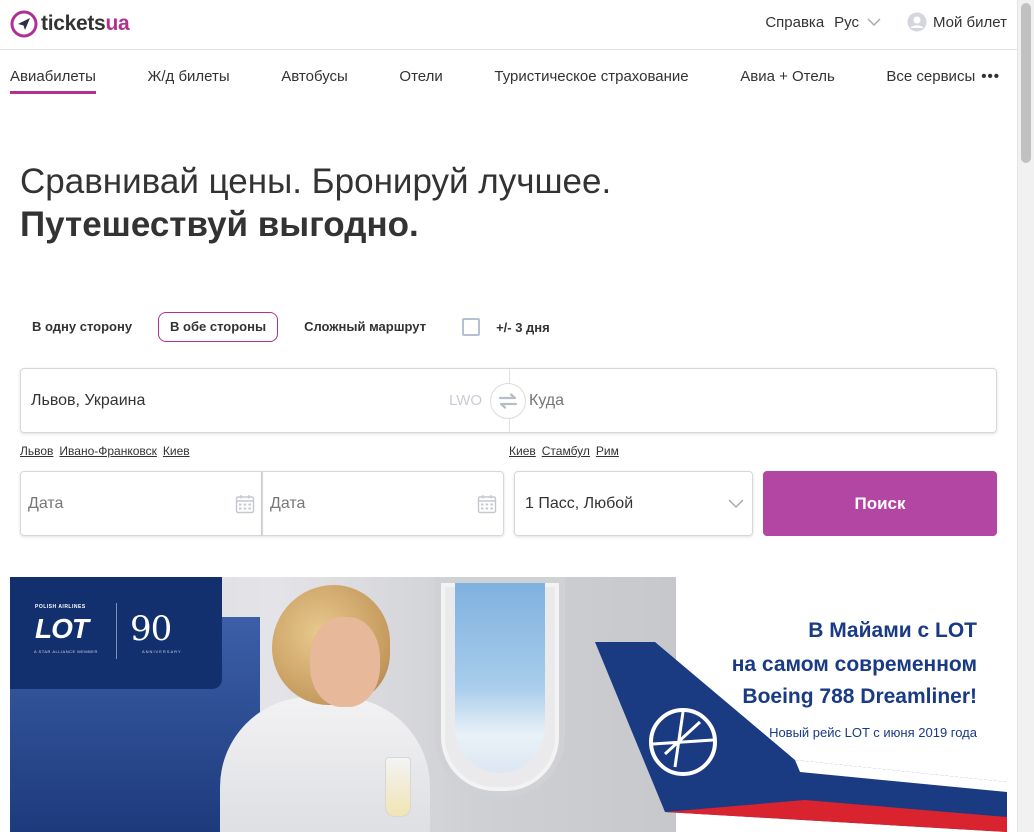 The image size is (1034, 832). Describe the element at coordinates (500, 678) in the screenshot. I see `window-sky` at that location.